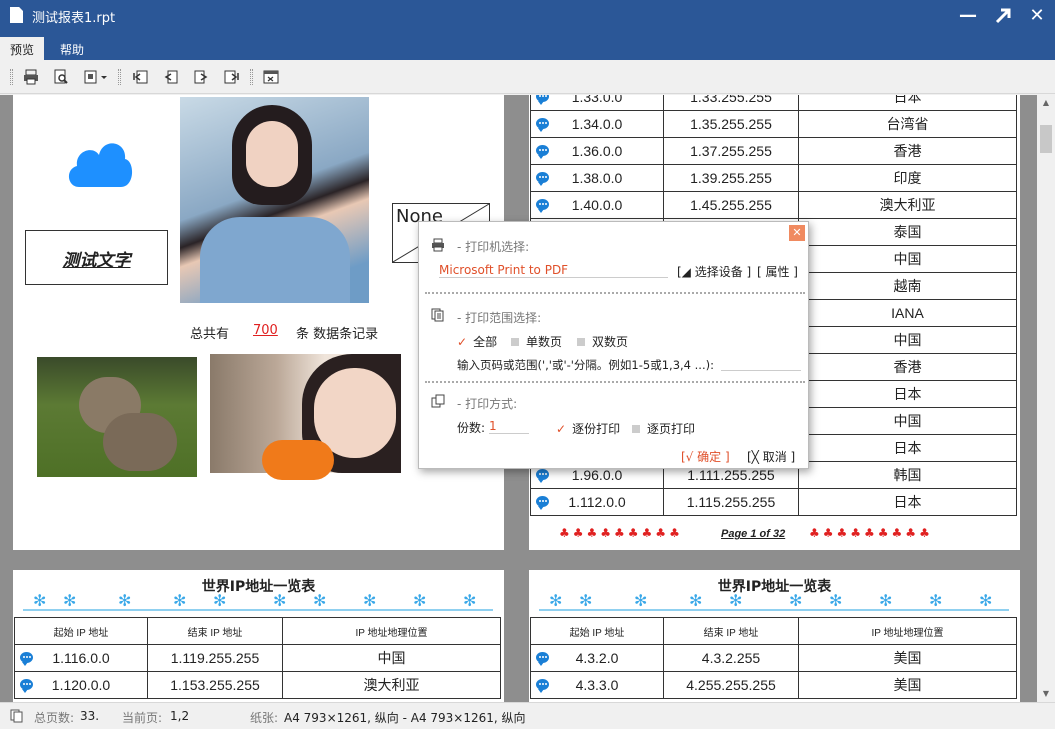 This screenshot has width=1055, height=729. I want to click on start-ip-cell: 1.120.0.0, so click(81, 685).